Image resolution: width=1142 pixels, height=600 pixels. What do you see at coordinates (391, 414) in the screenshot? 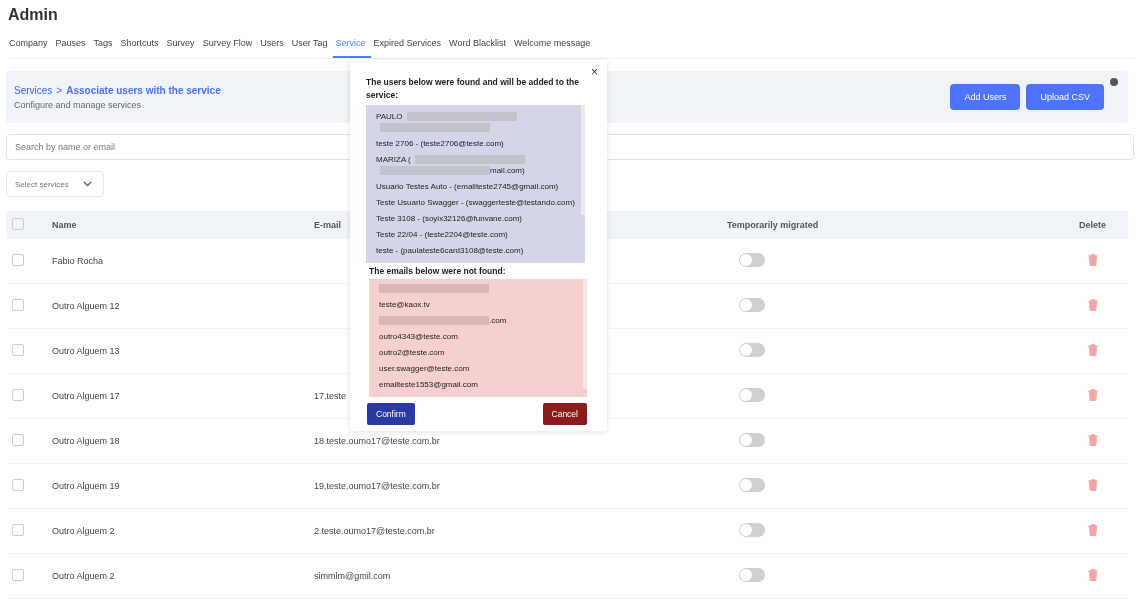
I see `confirm-button: Confirm` at bounding box center [391, 414].